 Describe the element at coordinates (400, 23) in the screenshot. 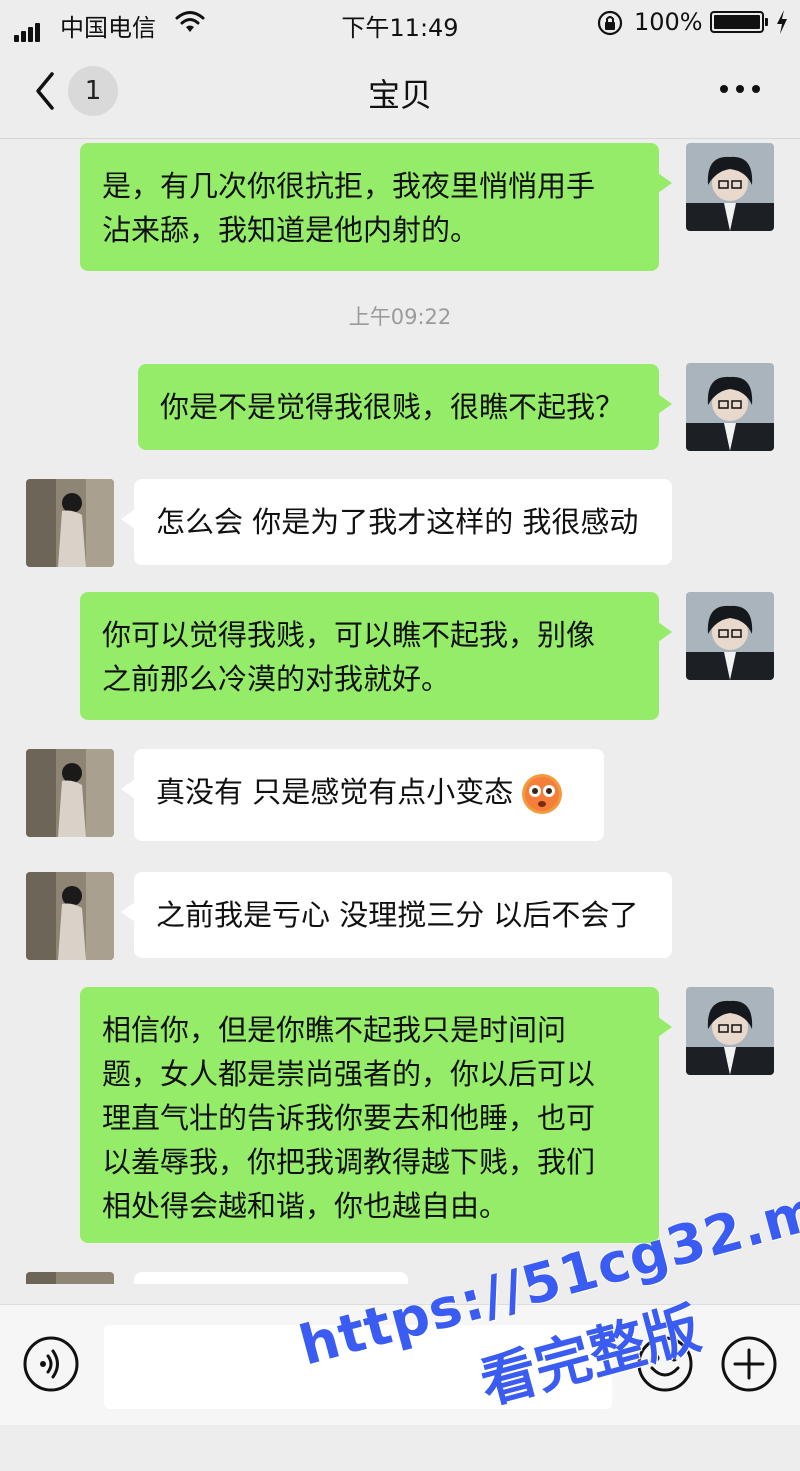

I see `status-bar: 中国电信 下午11:49 100%` at that location.